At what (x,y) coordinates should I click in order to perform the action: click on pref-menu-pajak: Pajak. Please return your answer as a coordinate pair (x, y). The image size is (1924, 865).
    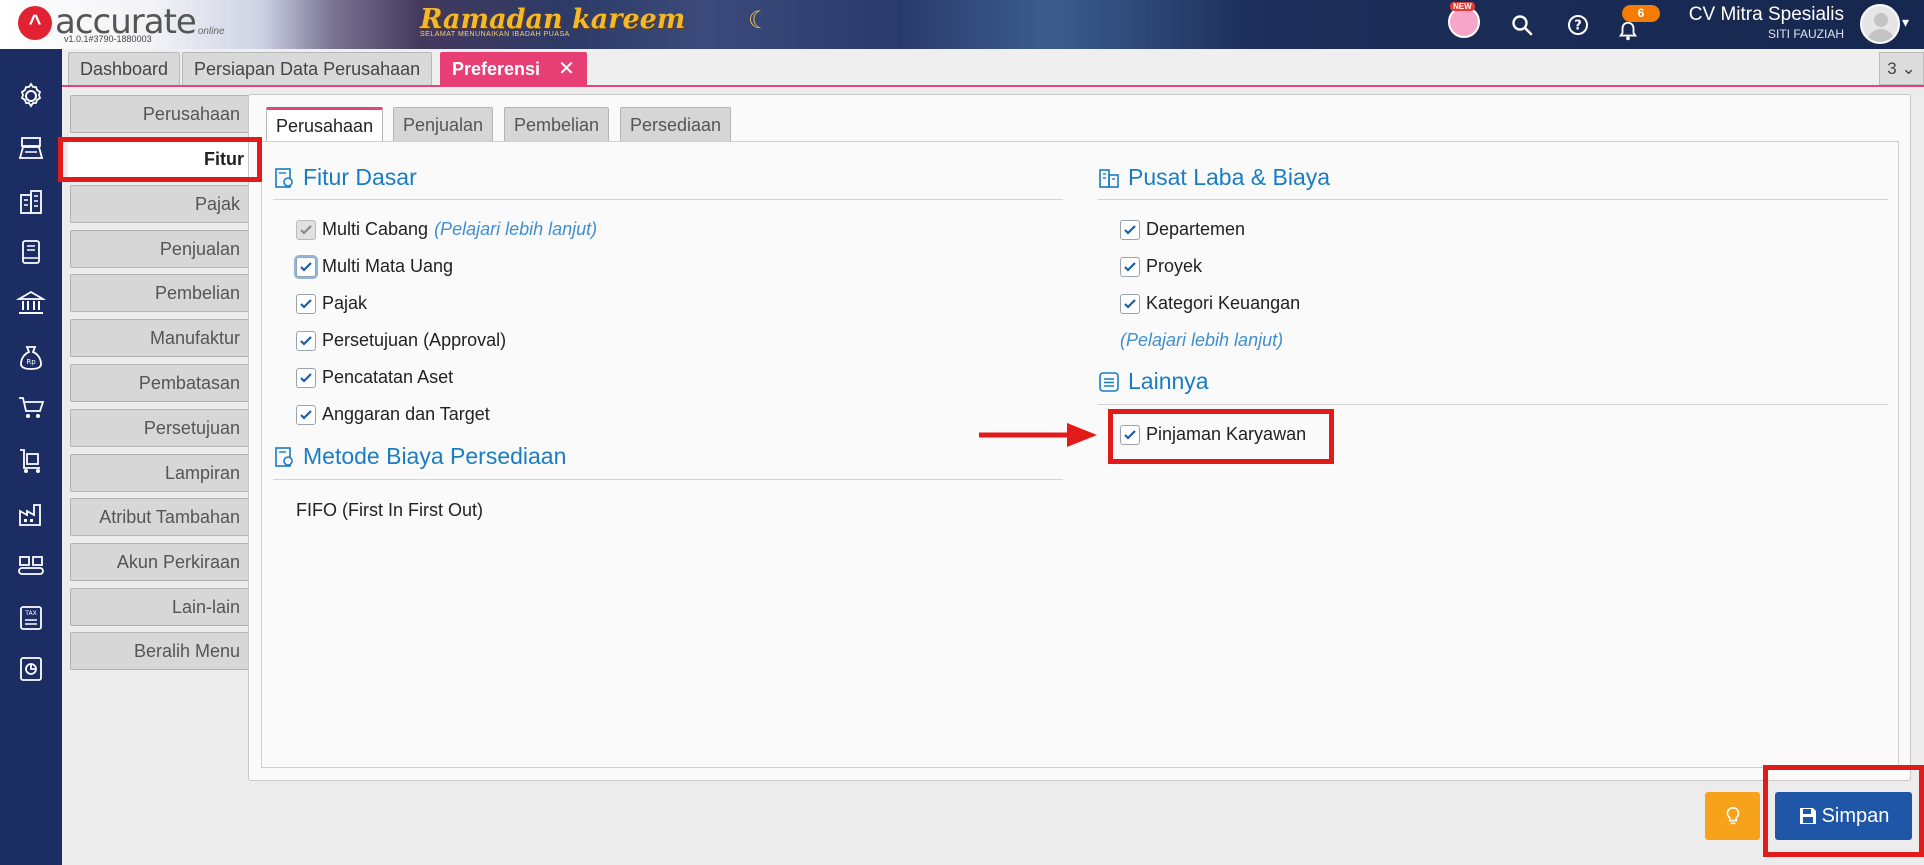
    Looking at the image, I should click on (160, 204).